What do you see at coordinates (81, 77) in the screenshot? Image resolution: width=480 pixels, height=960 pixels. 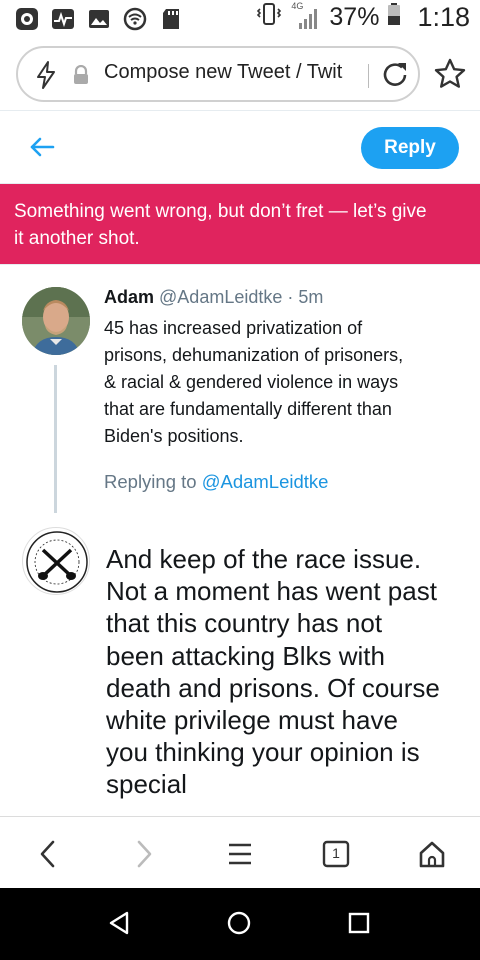 I see `lock-icon` at bounding box center [81, 77].